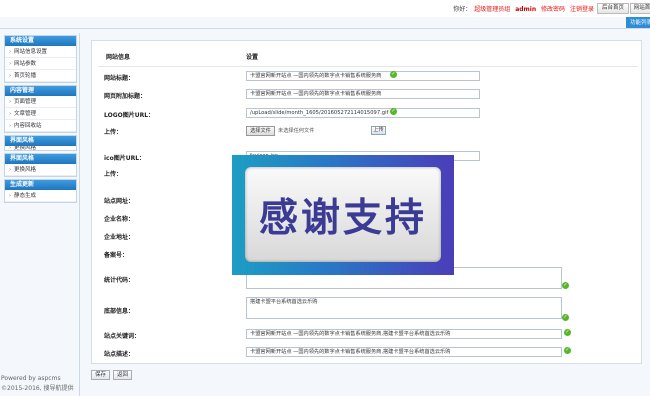  Describe the element at coordinates (101, 375) in the screenshot. I see `save-button: 保存` at that location.